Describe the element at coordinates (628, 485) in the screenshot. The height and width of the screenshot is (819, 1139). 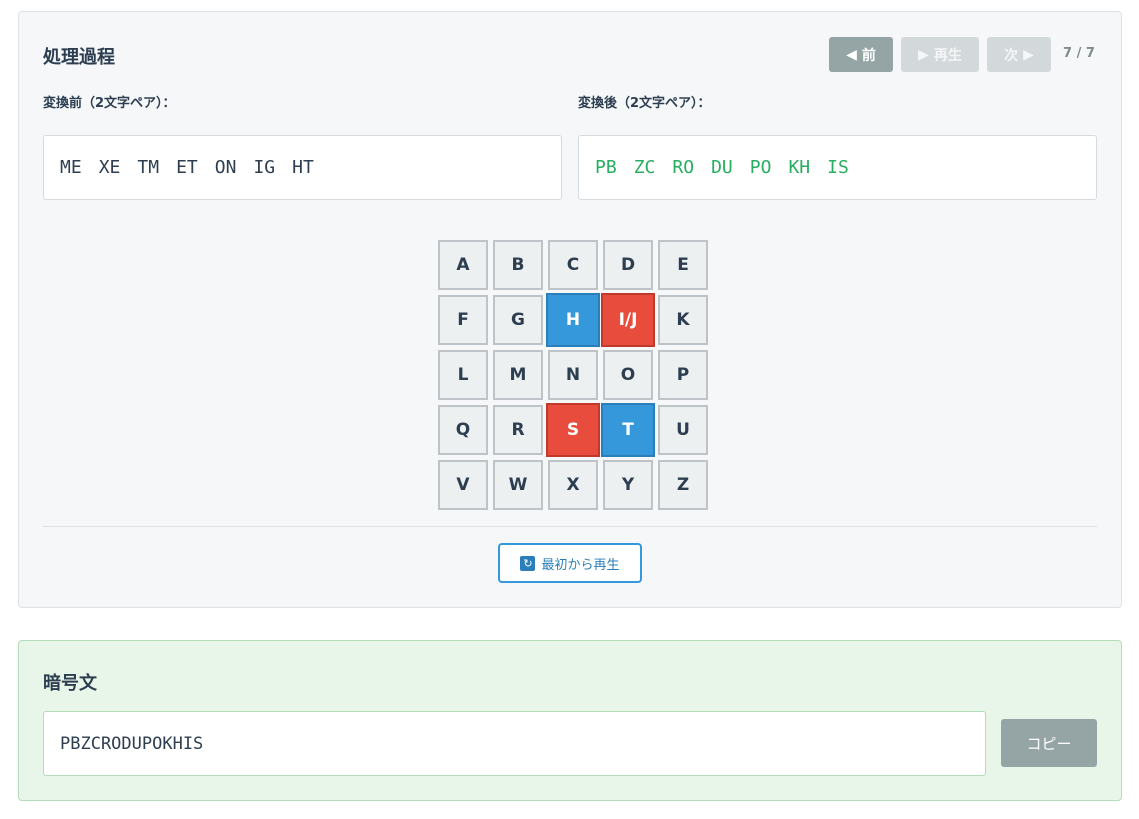
I see `grid-cell: Y` at that location.